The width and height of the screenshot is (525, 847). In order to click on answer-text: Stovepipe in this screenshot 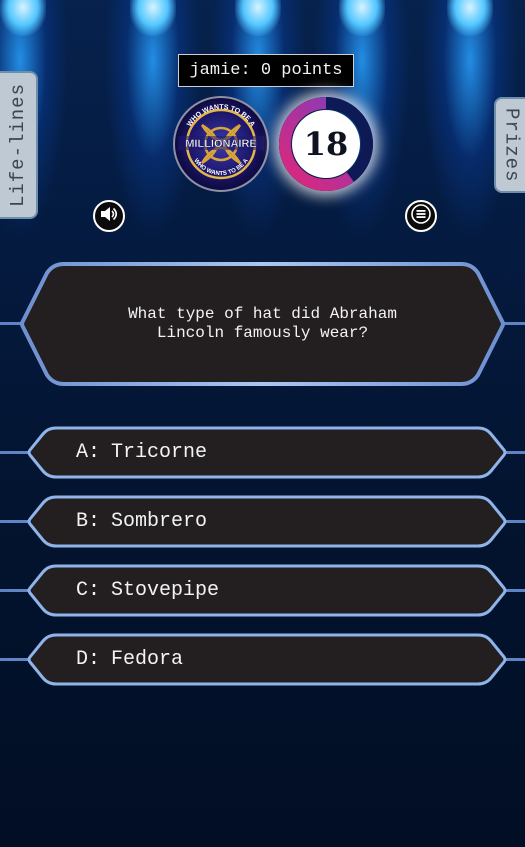, I will do `click(165, 590)`.